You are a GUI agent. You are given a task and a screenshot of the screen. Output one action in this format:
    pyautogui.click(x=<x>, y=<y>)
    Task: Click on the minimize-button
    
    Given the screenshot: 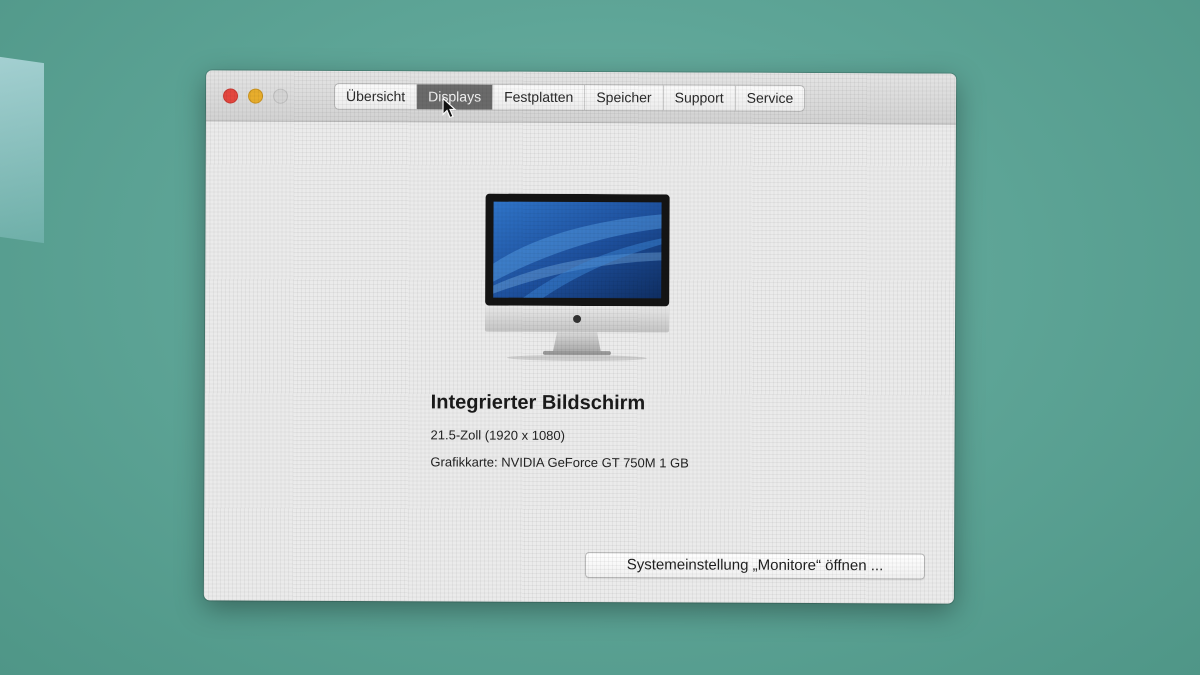 What is the action you would take?
    pyautogui.click(x=256, y=96)
    